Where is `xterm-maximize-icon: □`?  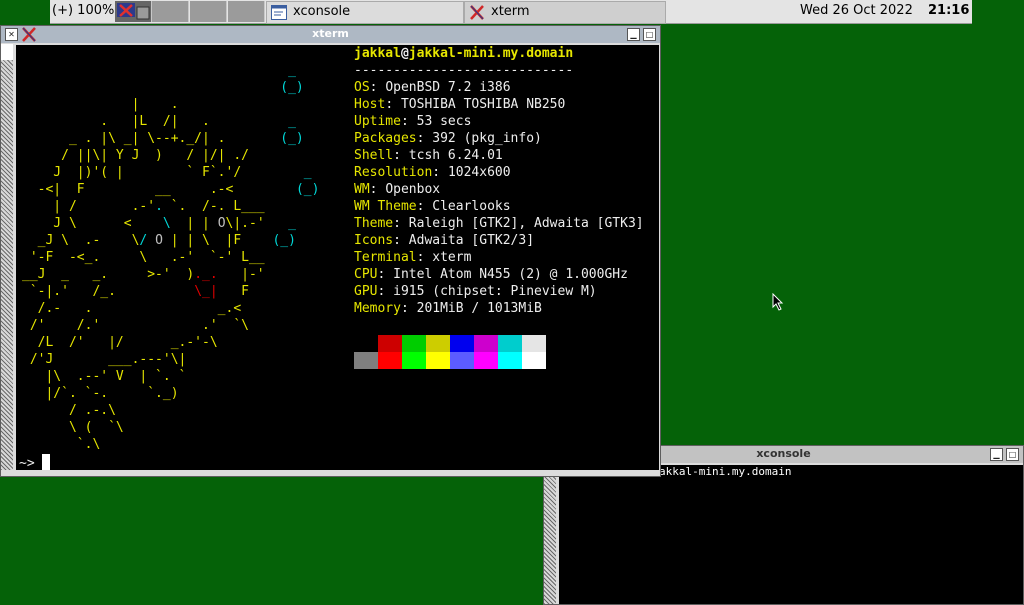 xterm-maximize-icon: □ is located at coordinates (649, 34).